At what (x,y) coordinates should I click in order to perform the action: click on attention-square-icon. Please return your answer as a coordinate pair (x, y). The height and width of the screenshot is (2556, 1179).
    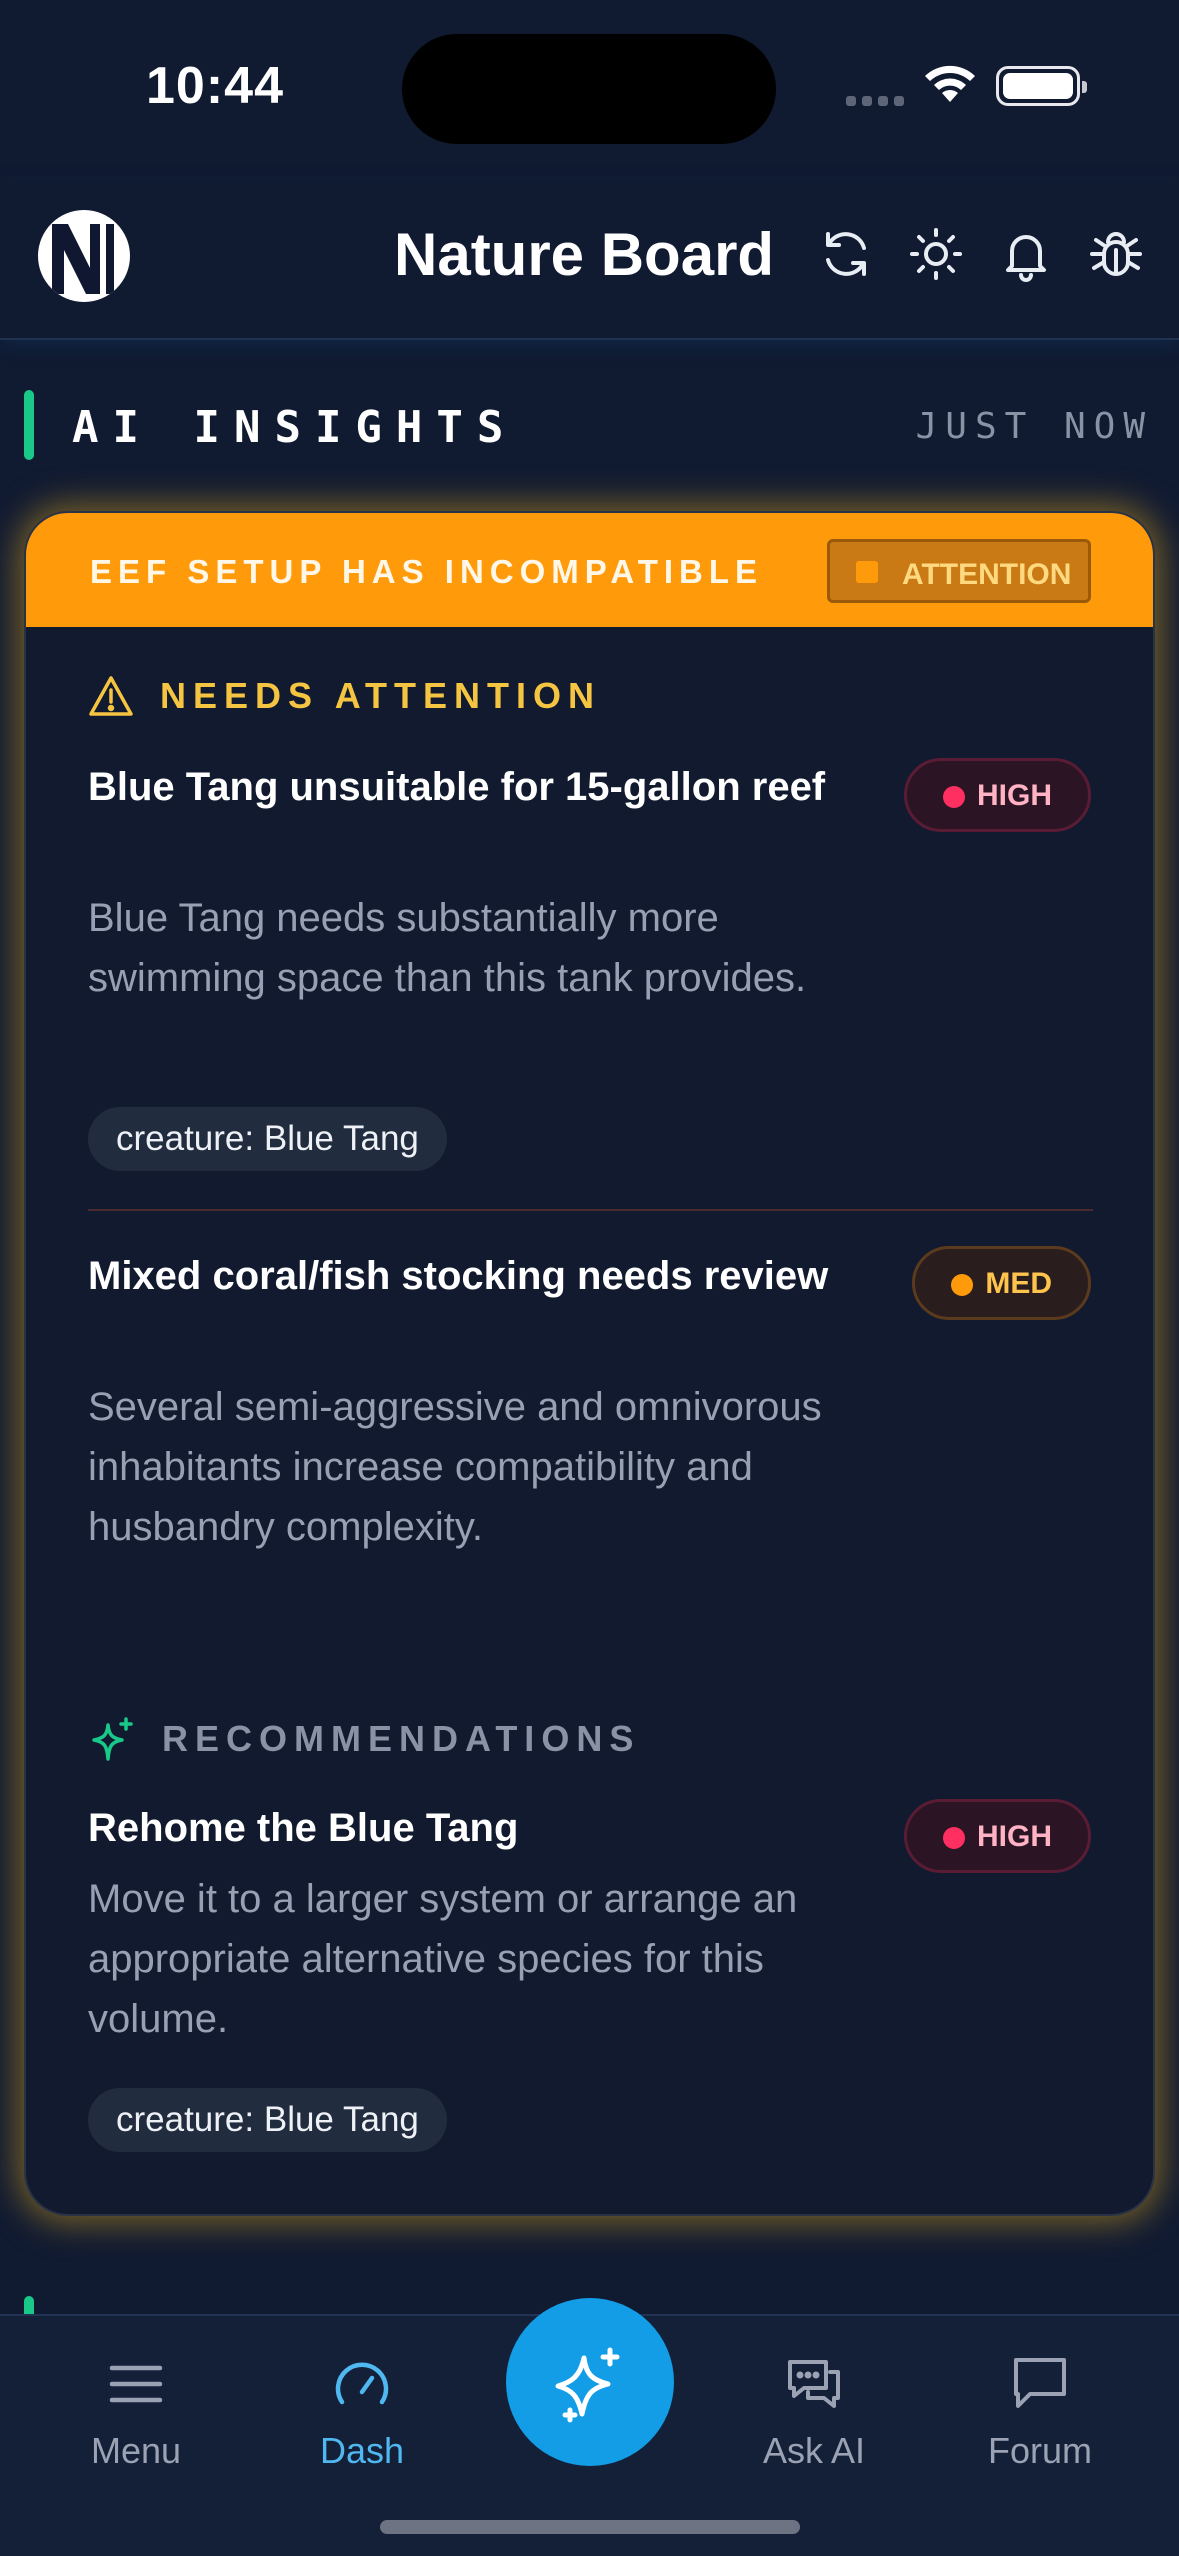
    Looking at the image, I should click on (867, 572).